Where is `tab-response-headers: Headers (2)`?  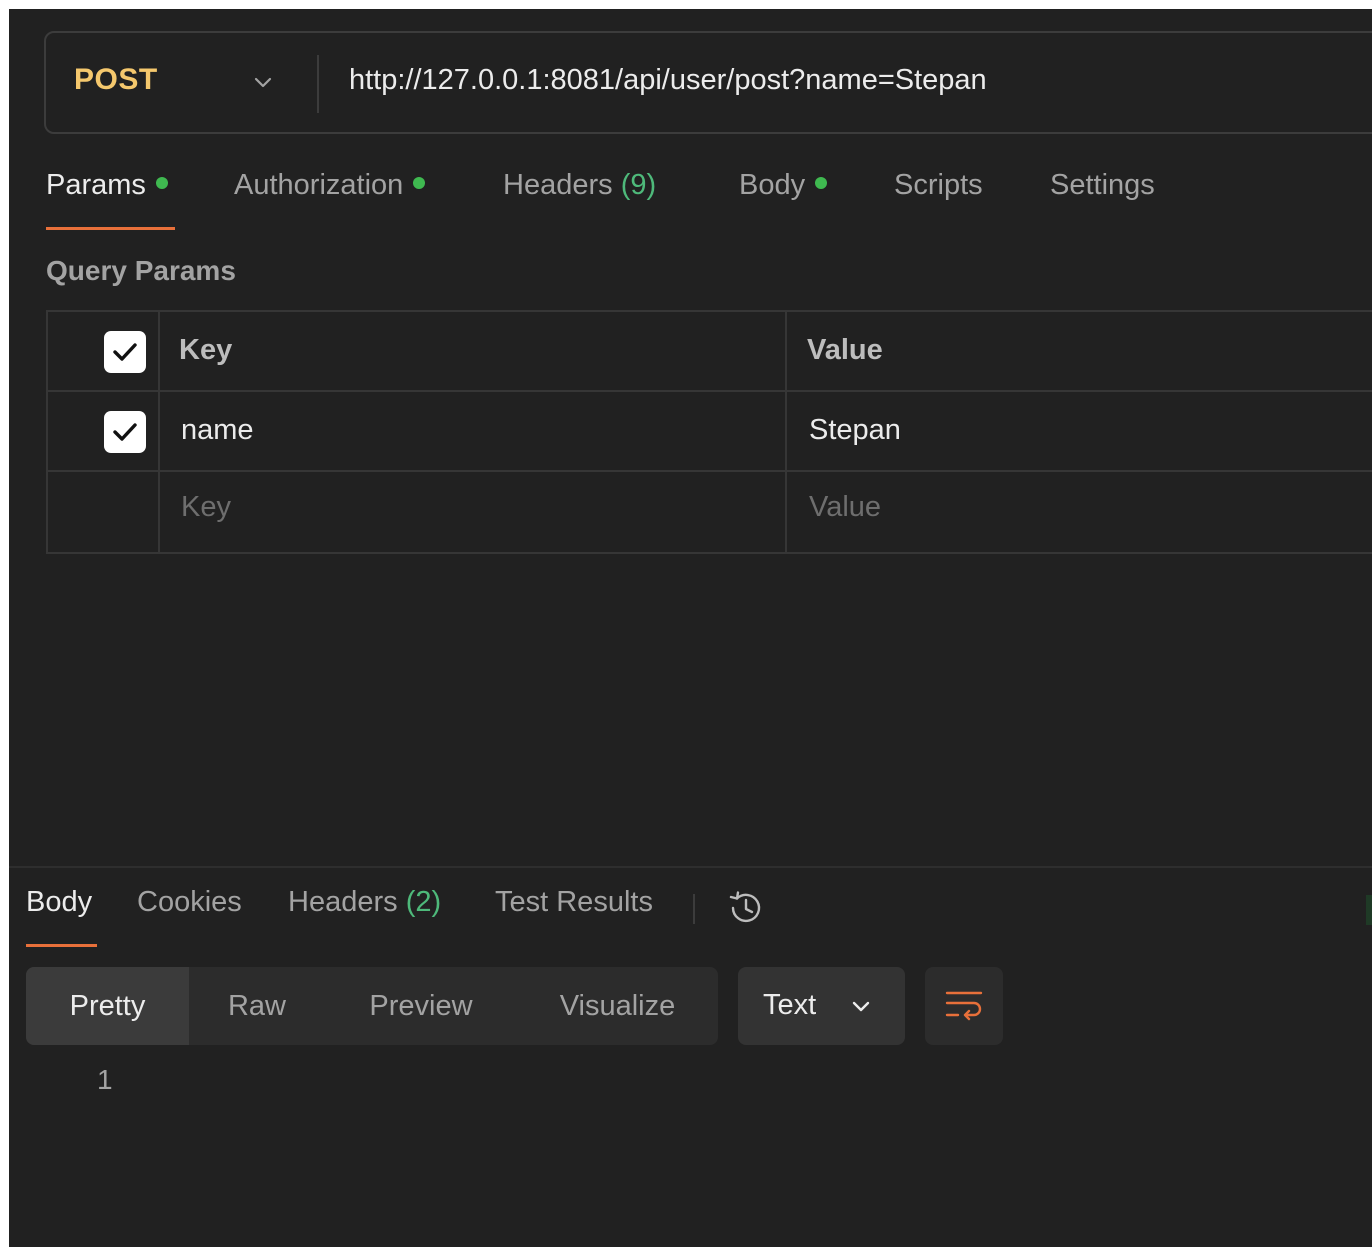
tab-response-headers: Headers (2) is located at coordinates (364, 916).